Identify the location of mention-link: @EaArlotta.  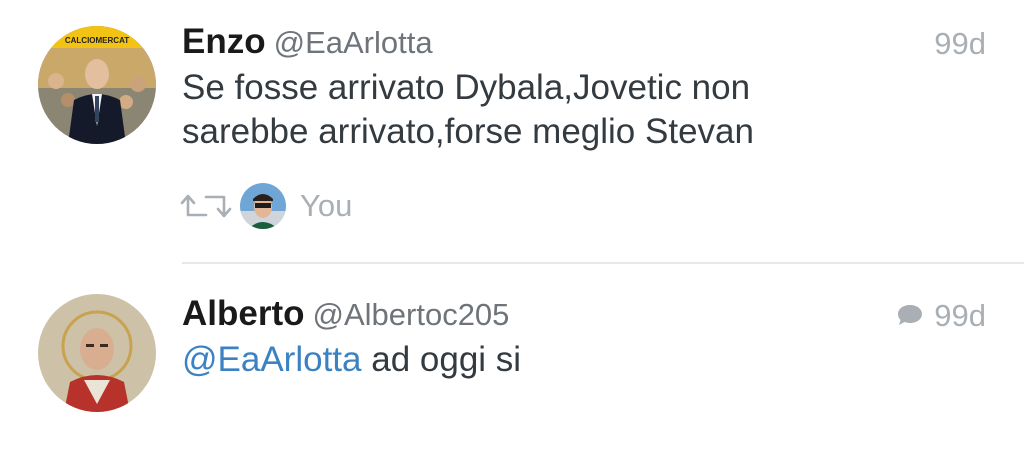
(272, 359).